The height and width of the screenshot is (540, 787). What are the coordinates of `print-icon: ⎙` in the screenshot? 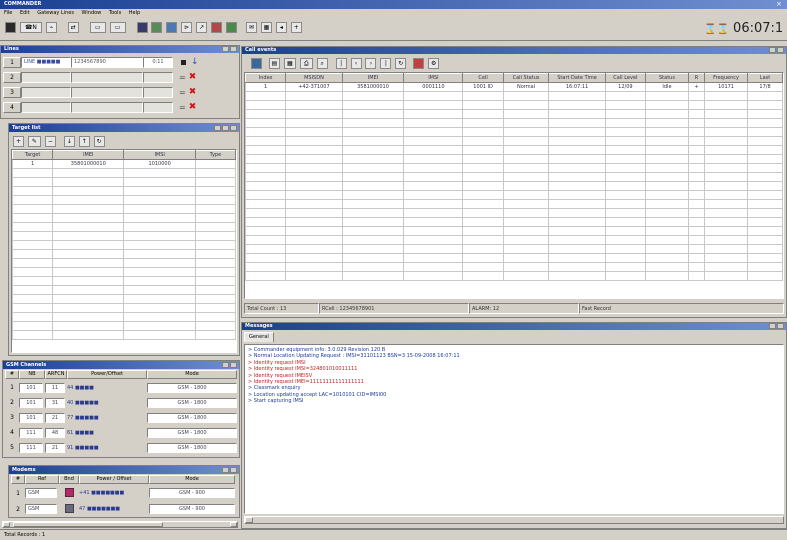 It's located at (306, 63).